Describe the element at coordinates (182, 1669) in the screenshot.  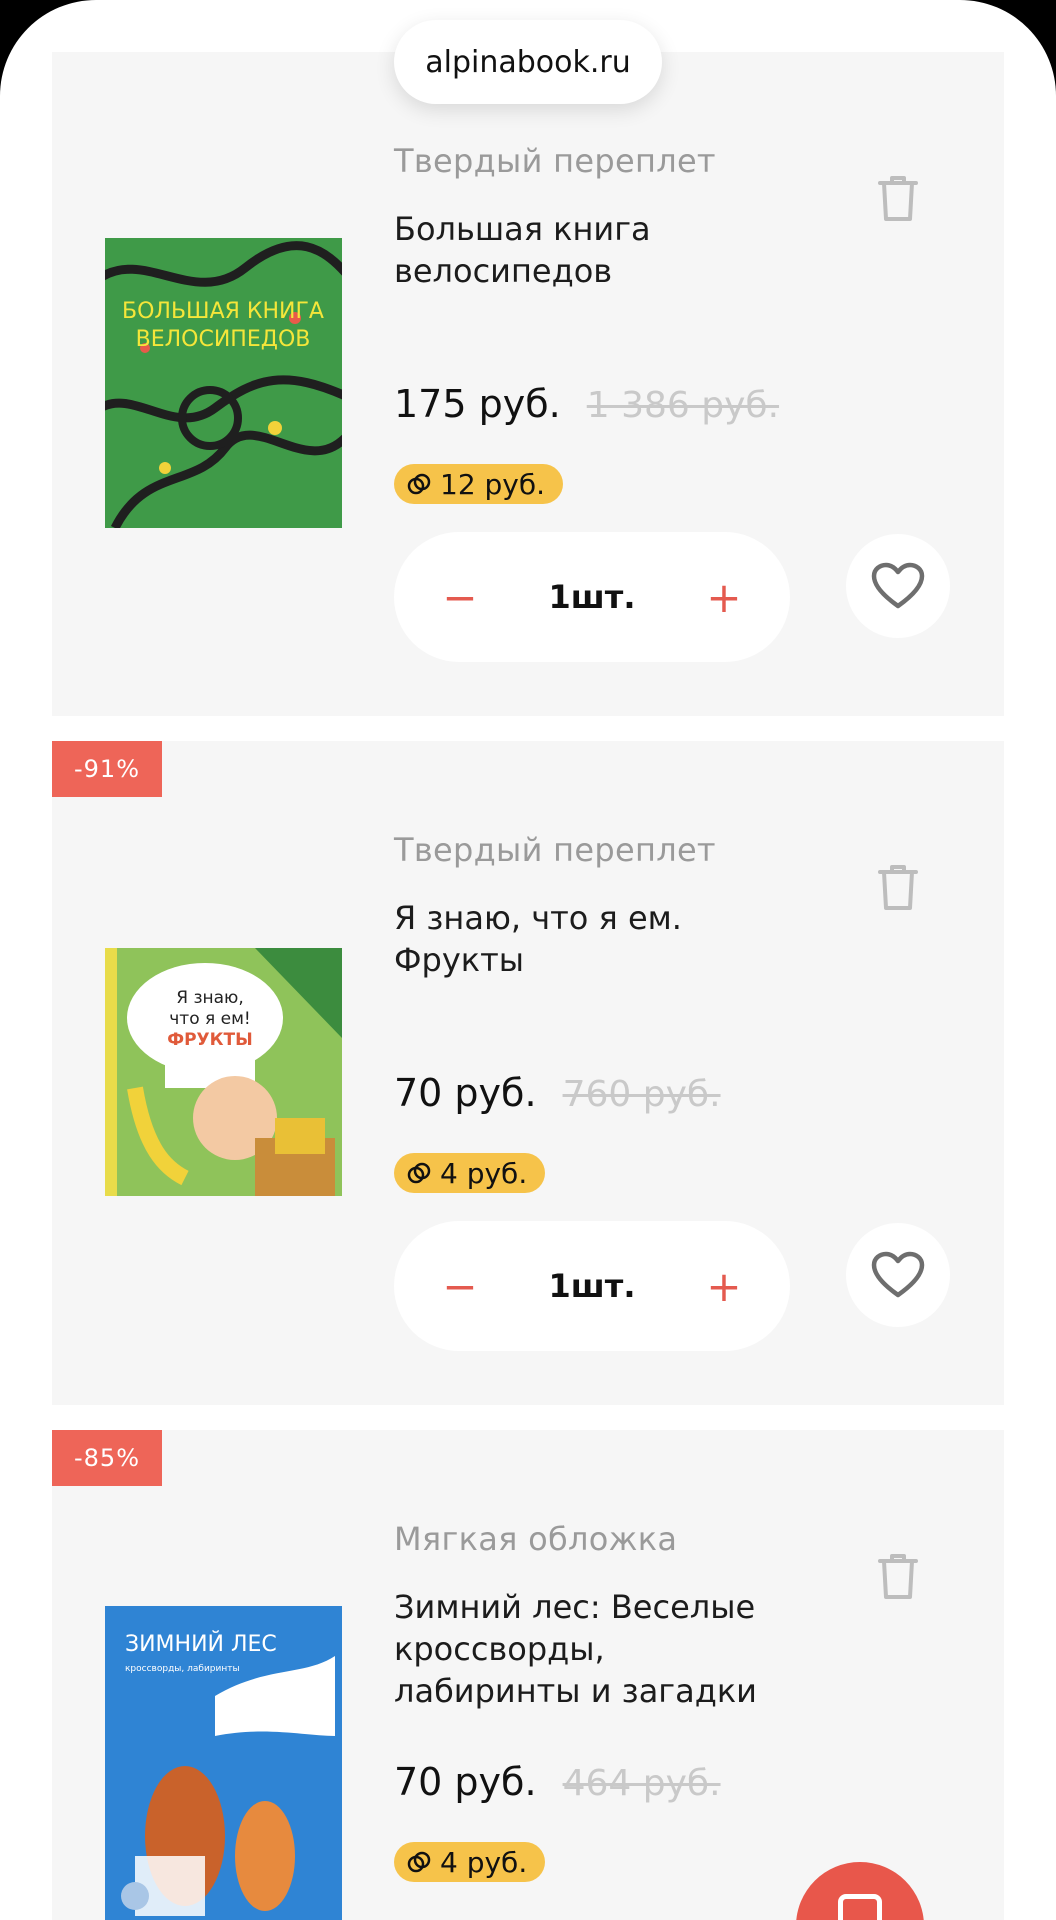
I see `svg-text: кроссворды, лабиринты` at that location.